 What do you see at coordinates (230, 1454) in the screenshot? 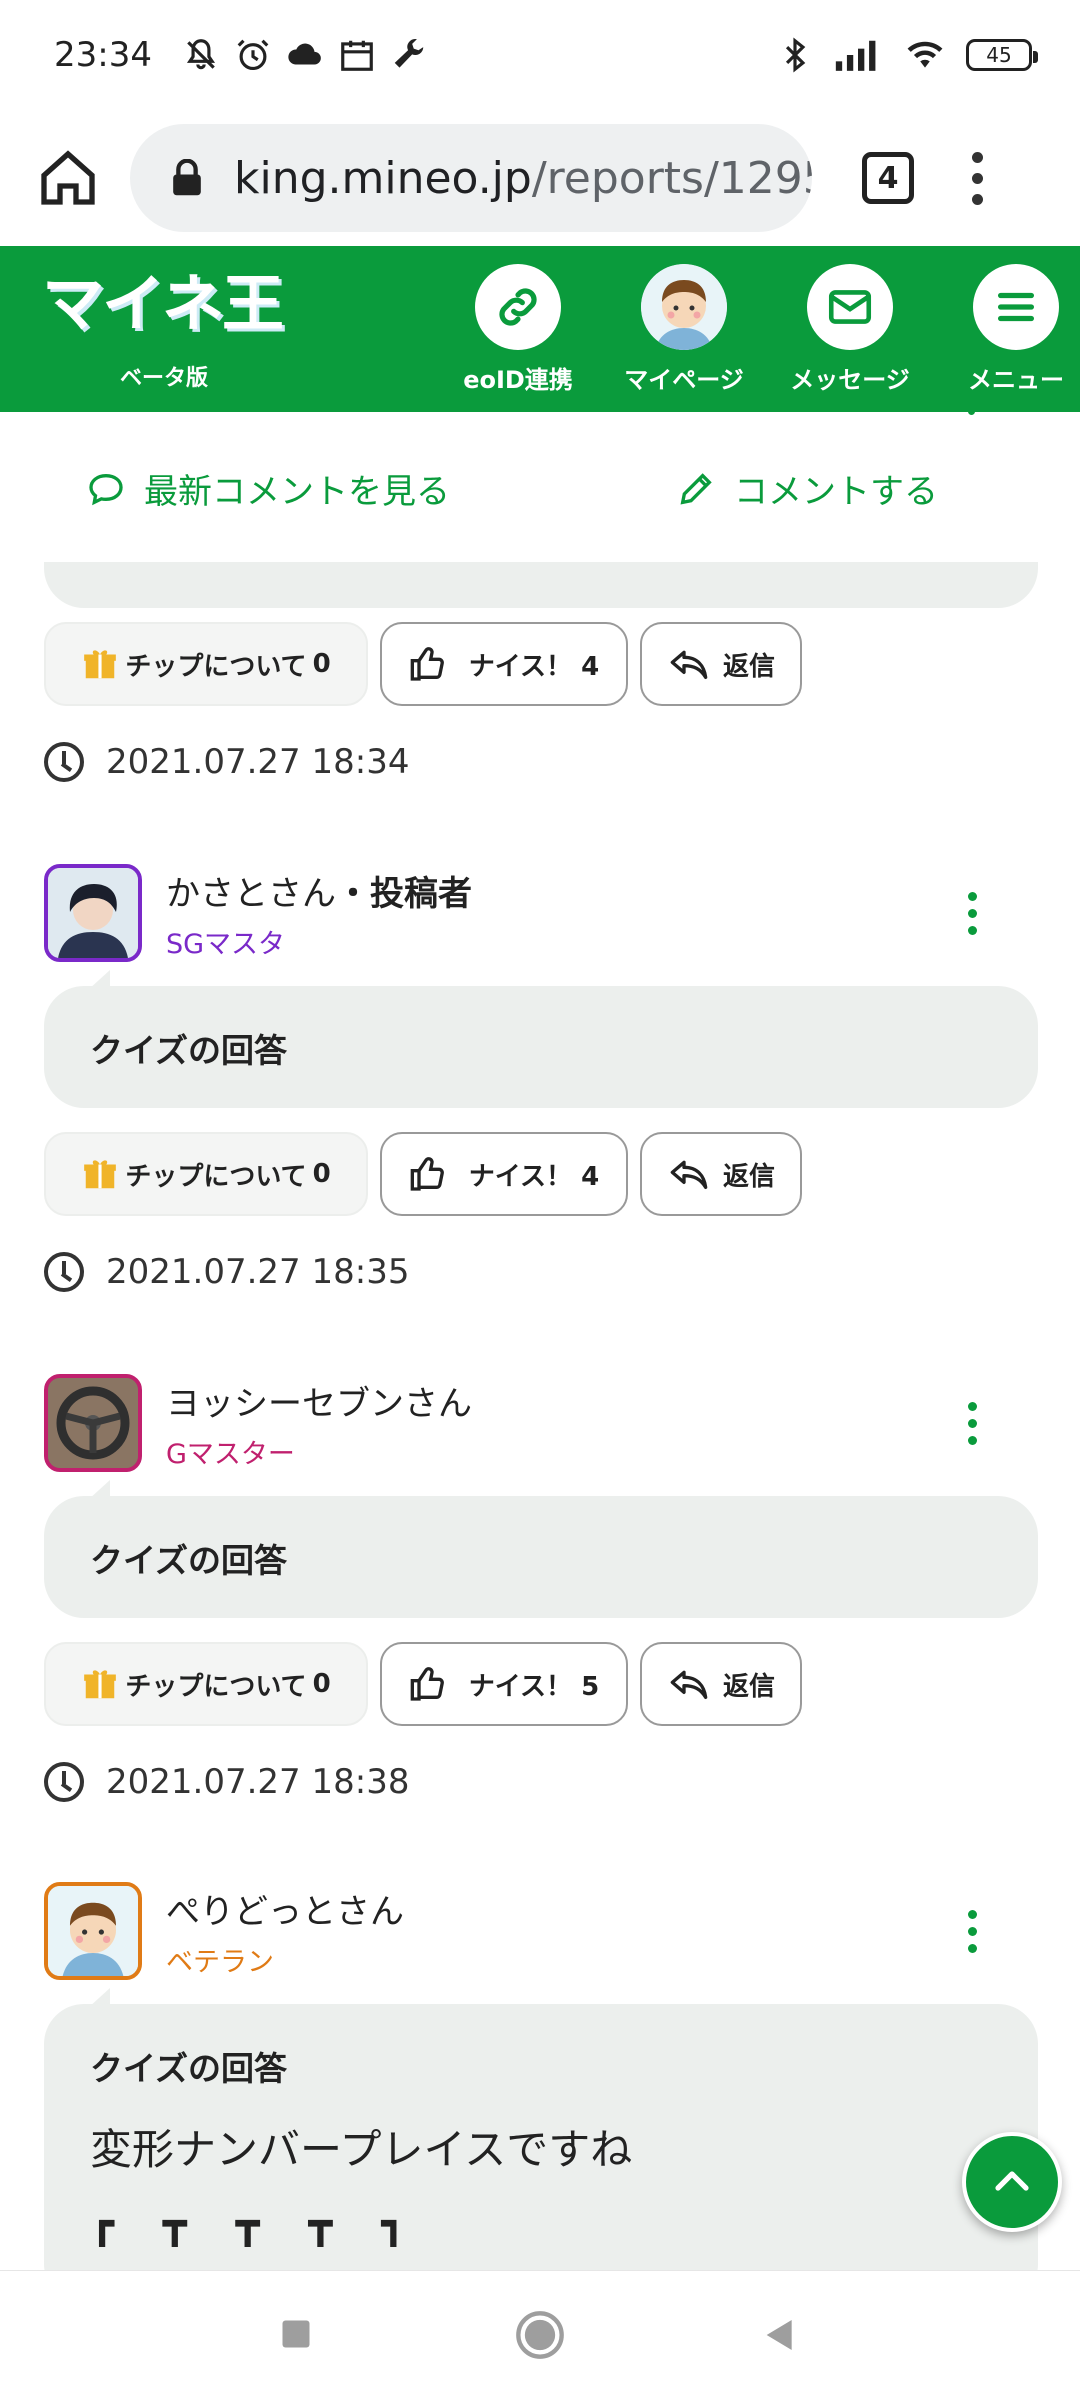
I see `author-rank: Gマスター` at bounding box center [230, 1454].